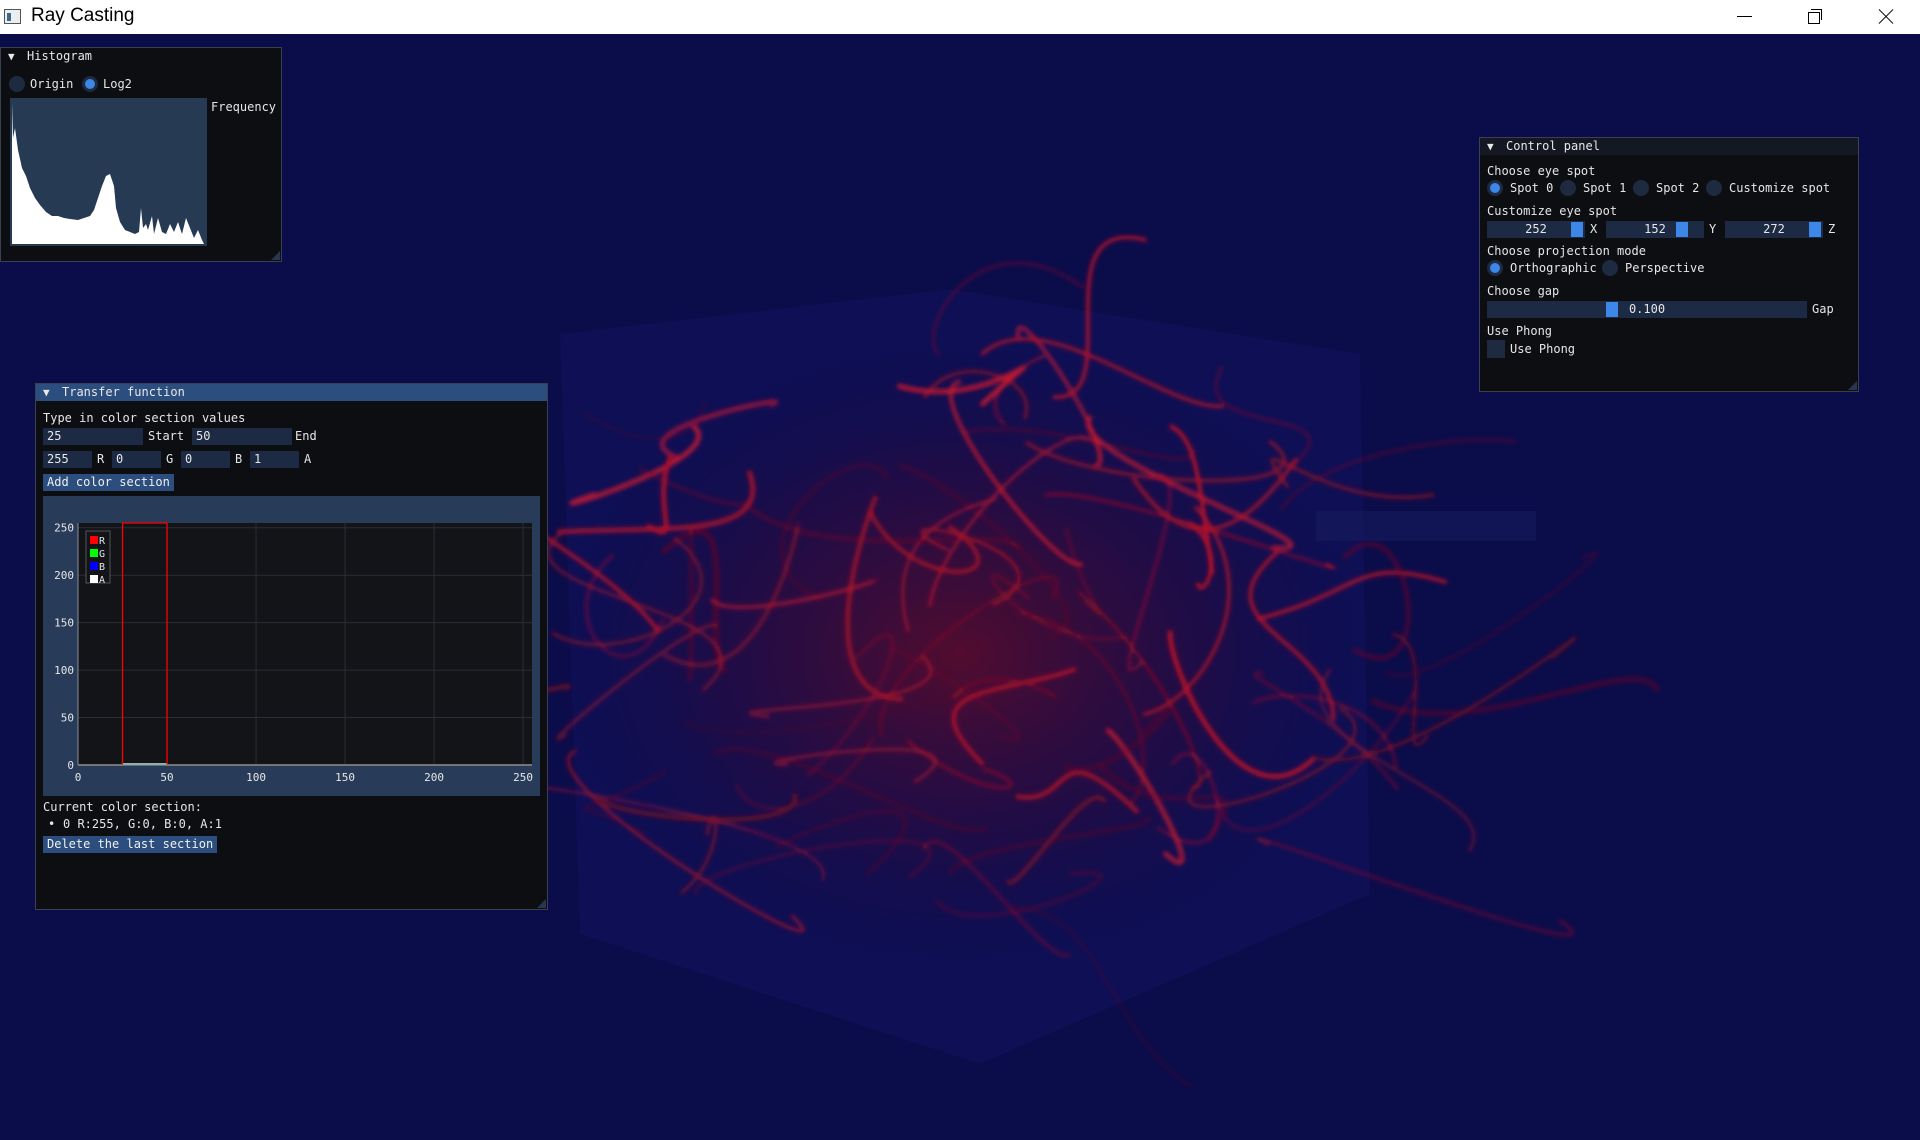 This screenshot has height=1140, width=1920. Describe the element at coordinates (244, 107) in the screenshot. I see `frequency-label: Frequency` at that location.